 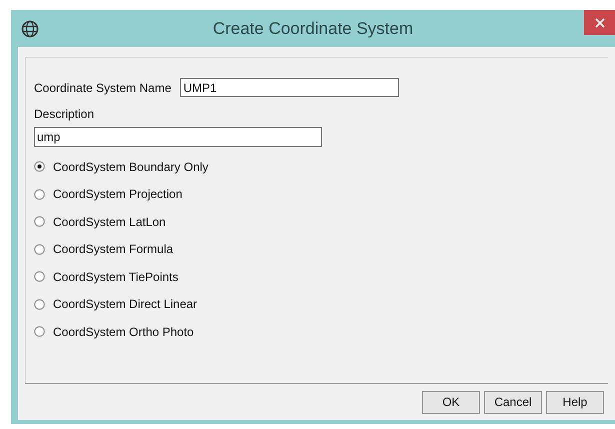 What do you see at coordinates (317, 194) in the screenshot?
I see `radio-option: CoordSystem Projection` at bounding box center [317, 194].